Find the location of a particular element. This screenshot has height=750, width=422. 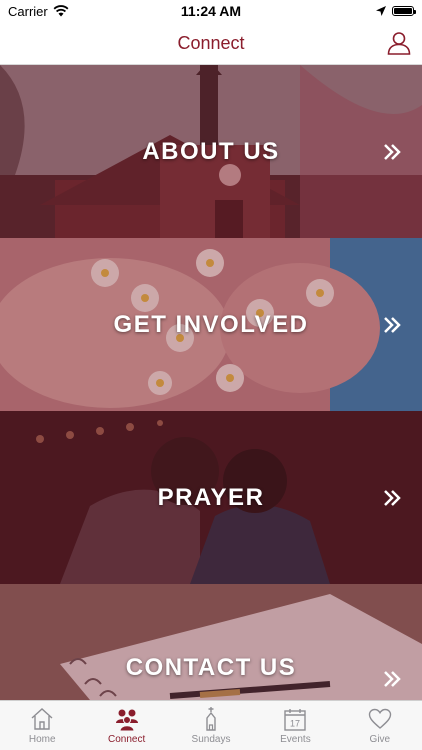

tab-sundays-label: Sundays is located at coordinates (211, 739).